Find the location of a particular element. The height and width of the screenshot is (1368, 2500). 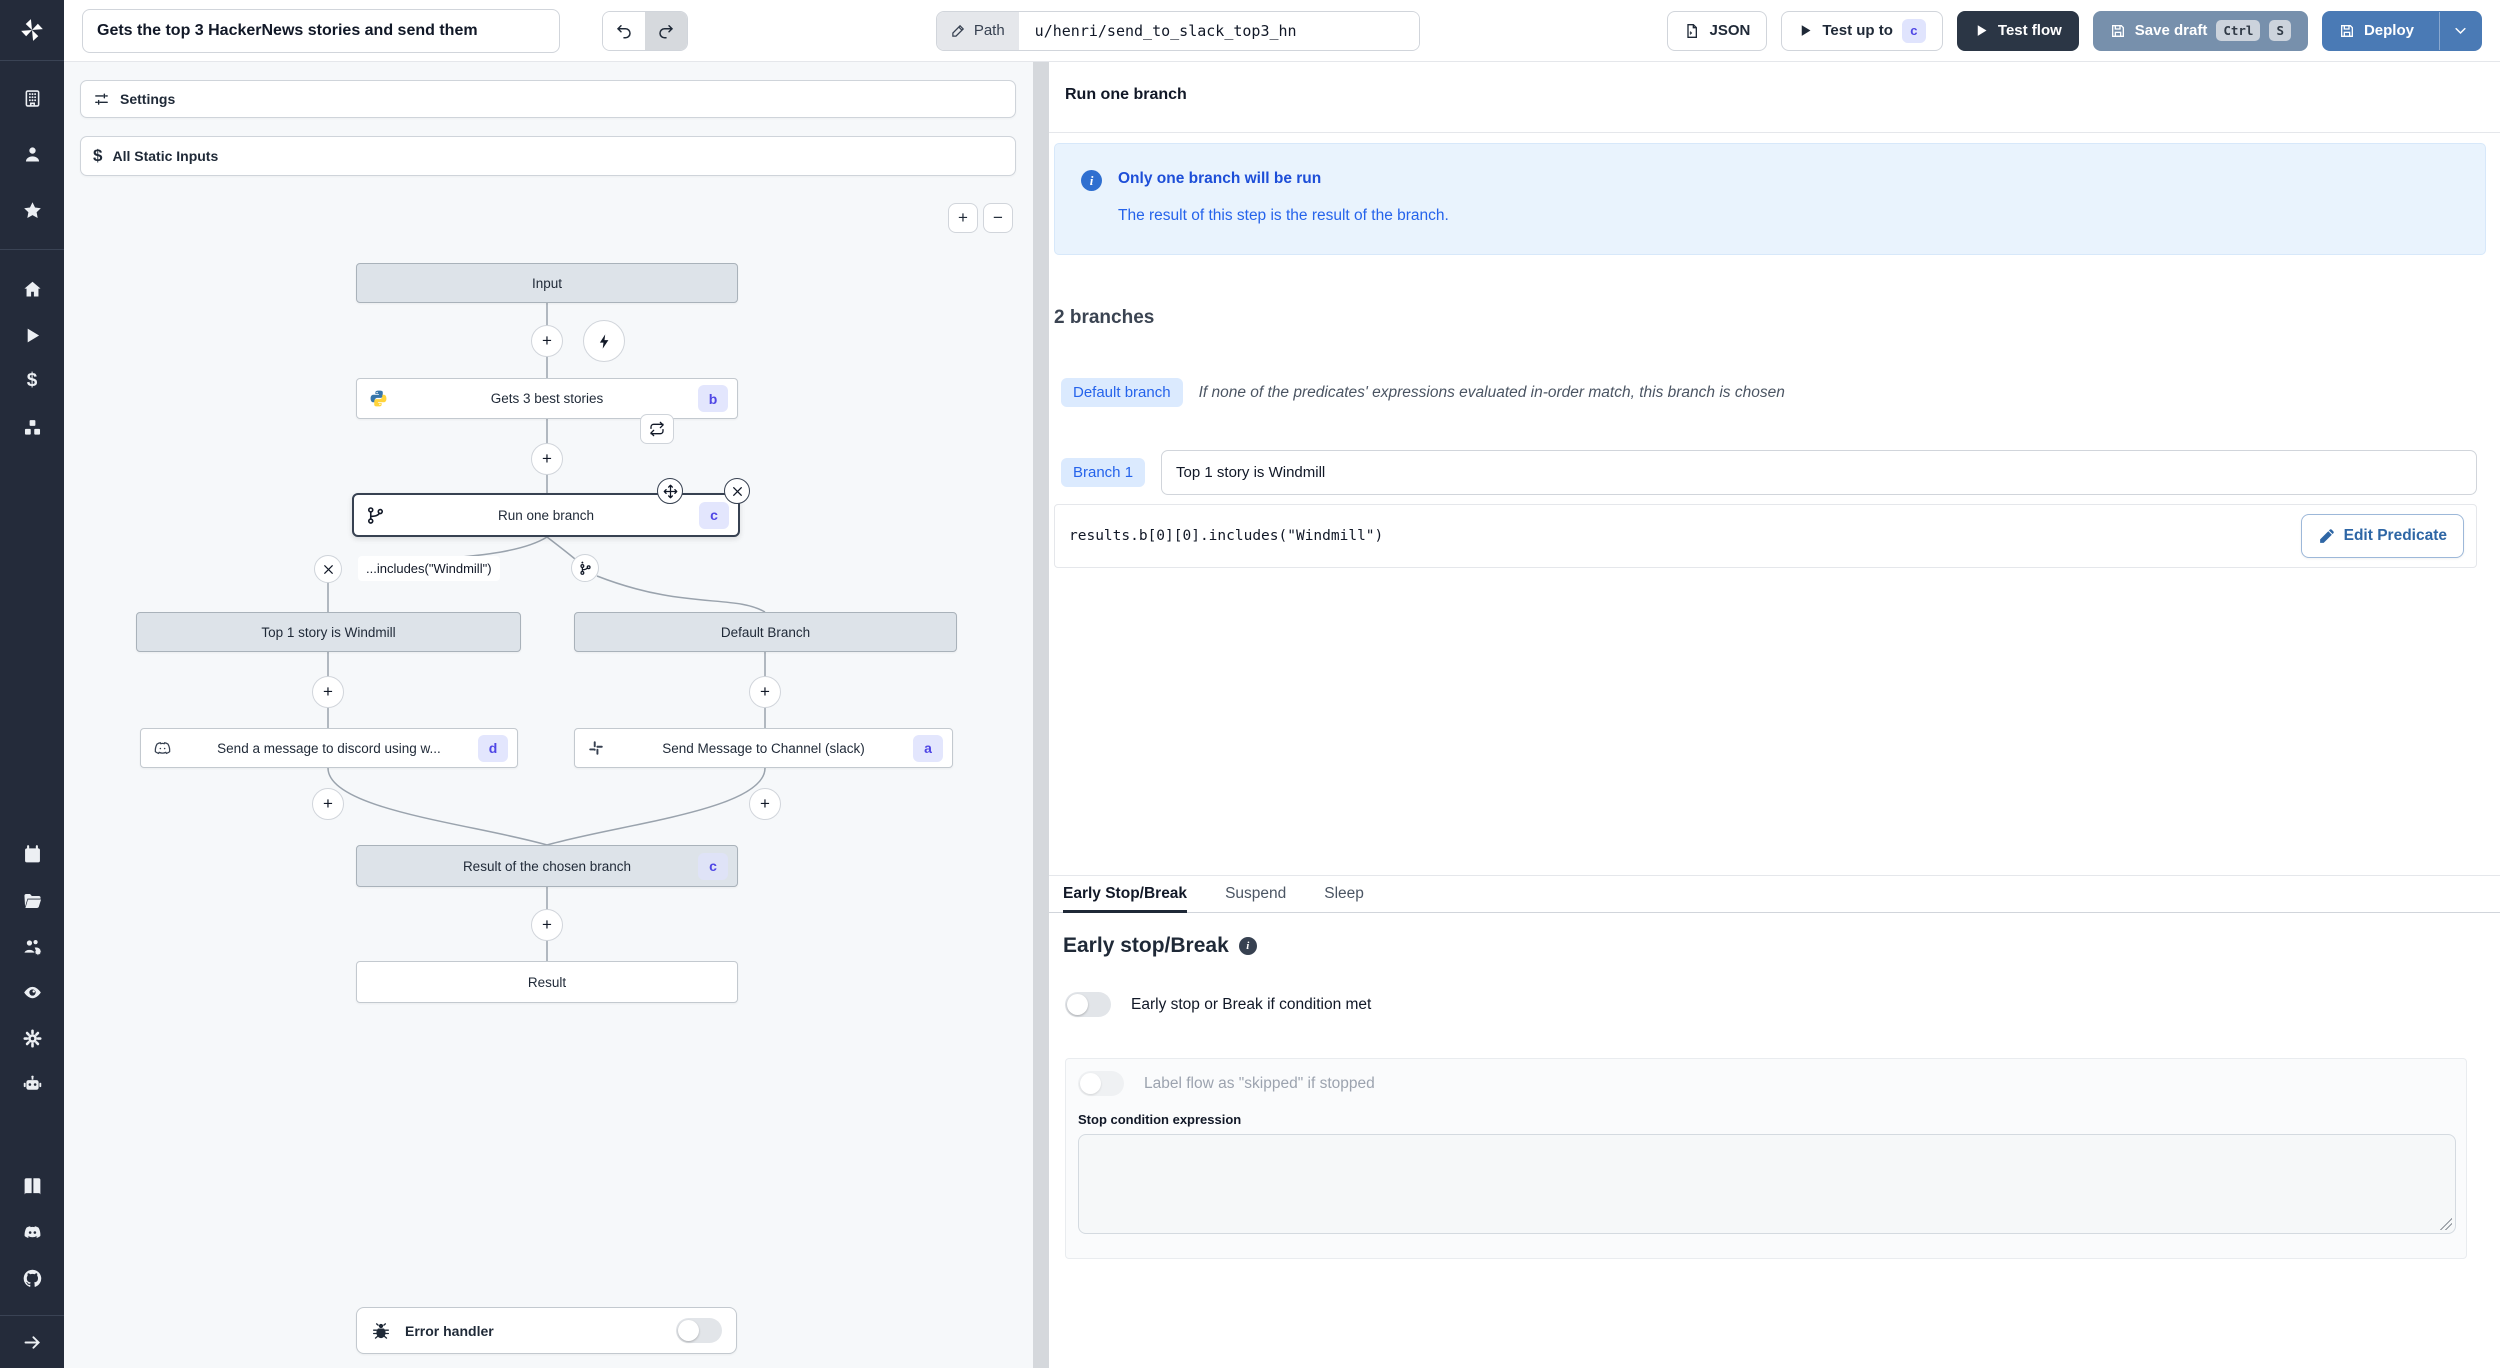

loop-icon-button is located at coordinates (657, 429).